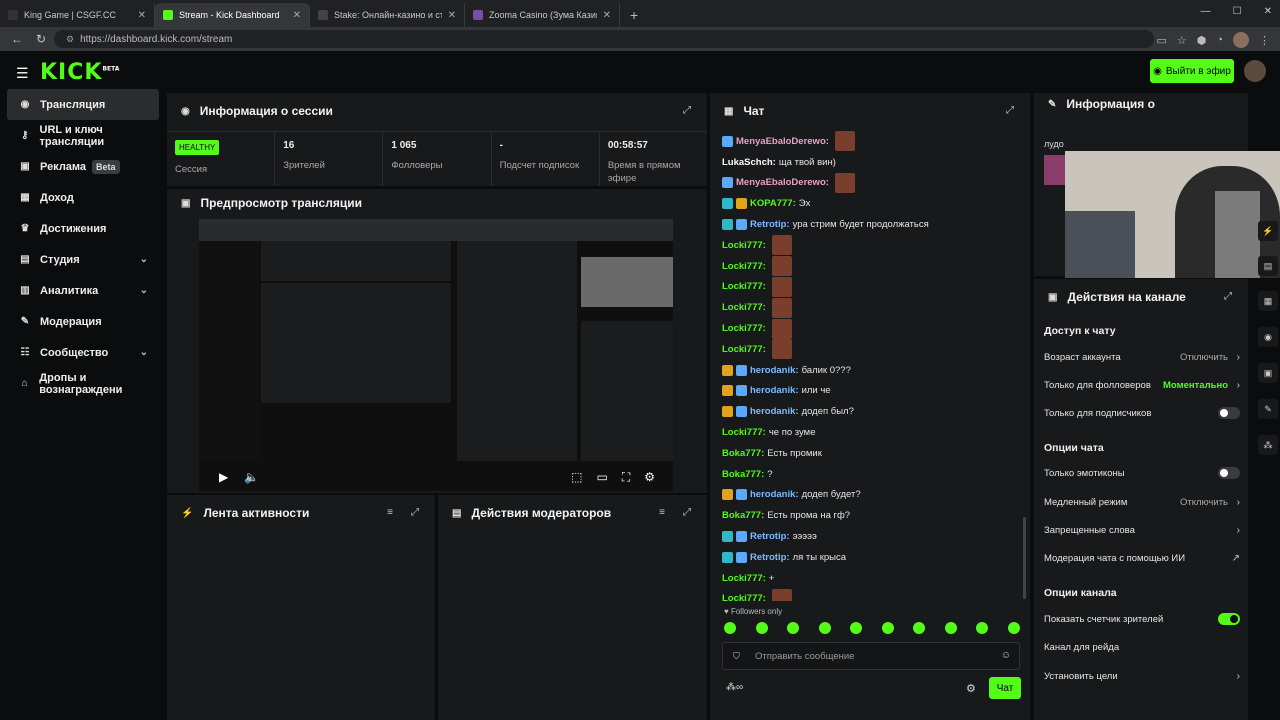 This screenshot has height=720, width=1280. I want to click on chat-message: herodanik: додеп будет?, so click(872, 495).